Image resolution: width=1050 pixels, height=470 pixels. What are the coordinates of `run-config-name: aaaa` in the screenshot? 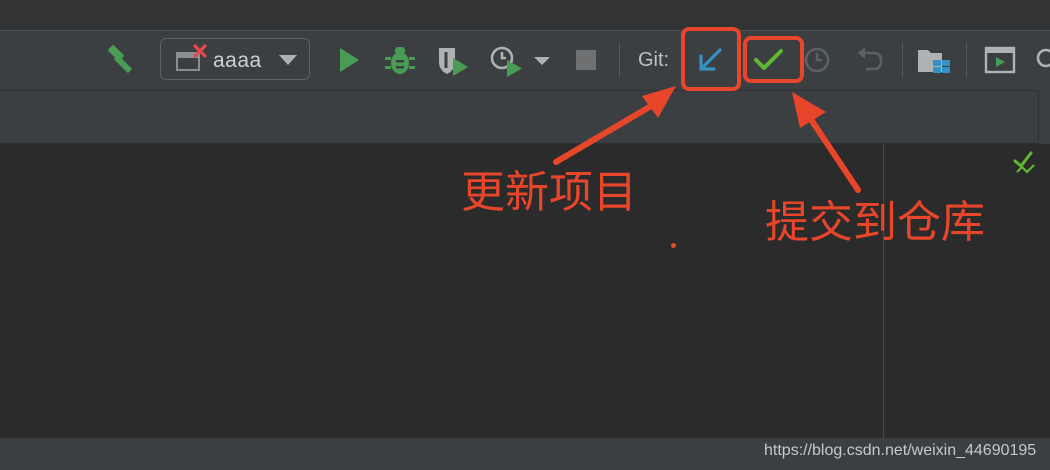 It's located at (237, 60).